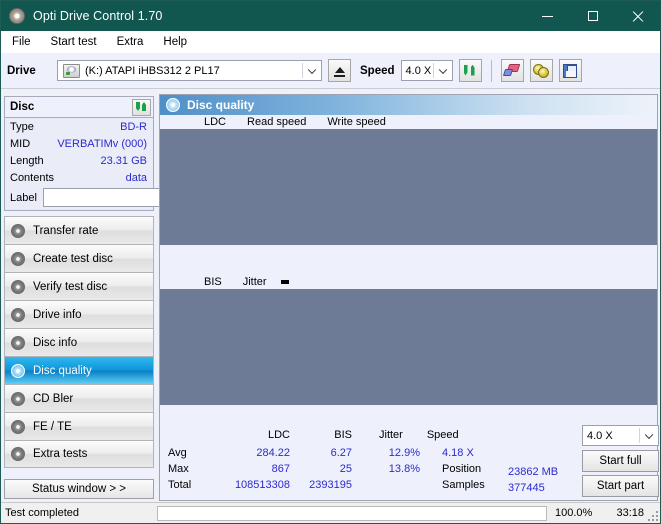 This screenshot has height=524, width=661. I want to click on status-window-button: Status window > >, so click(79, 489).